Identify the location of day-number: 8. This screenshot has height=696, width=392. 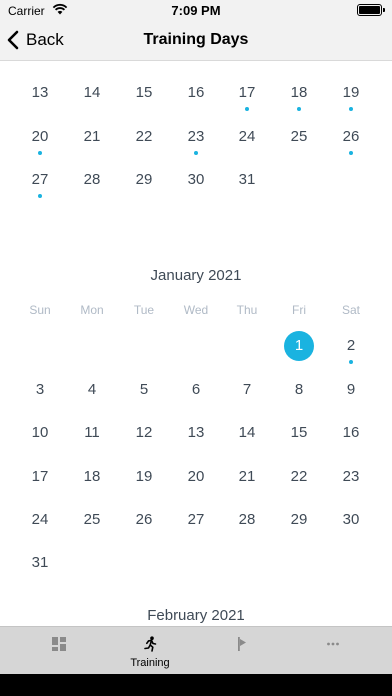
(299, 389).